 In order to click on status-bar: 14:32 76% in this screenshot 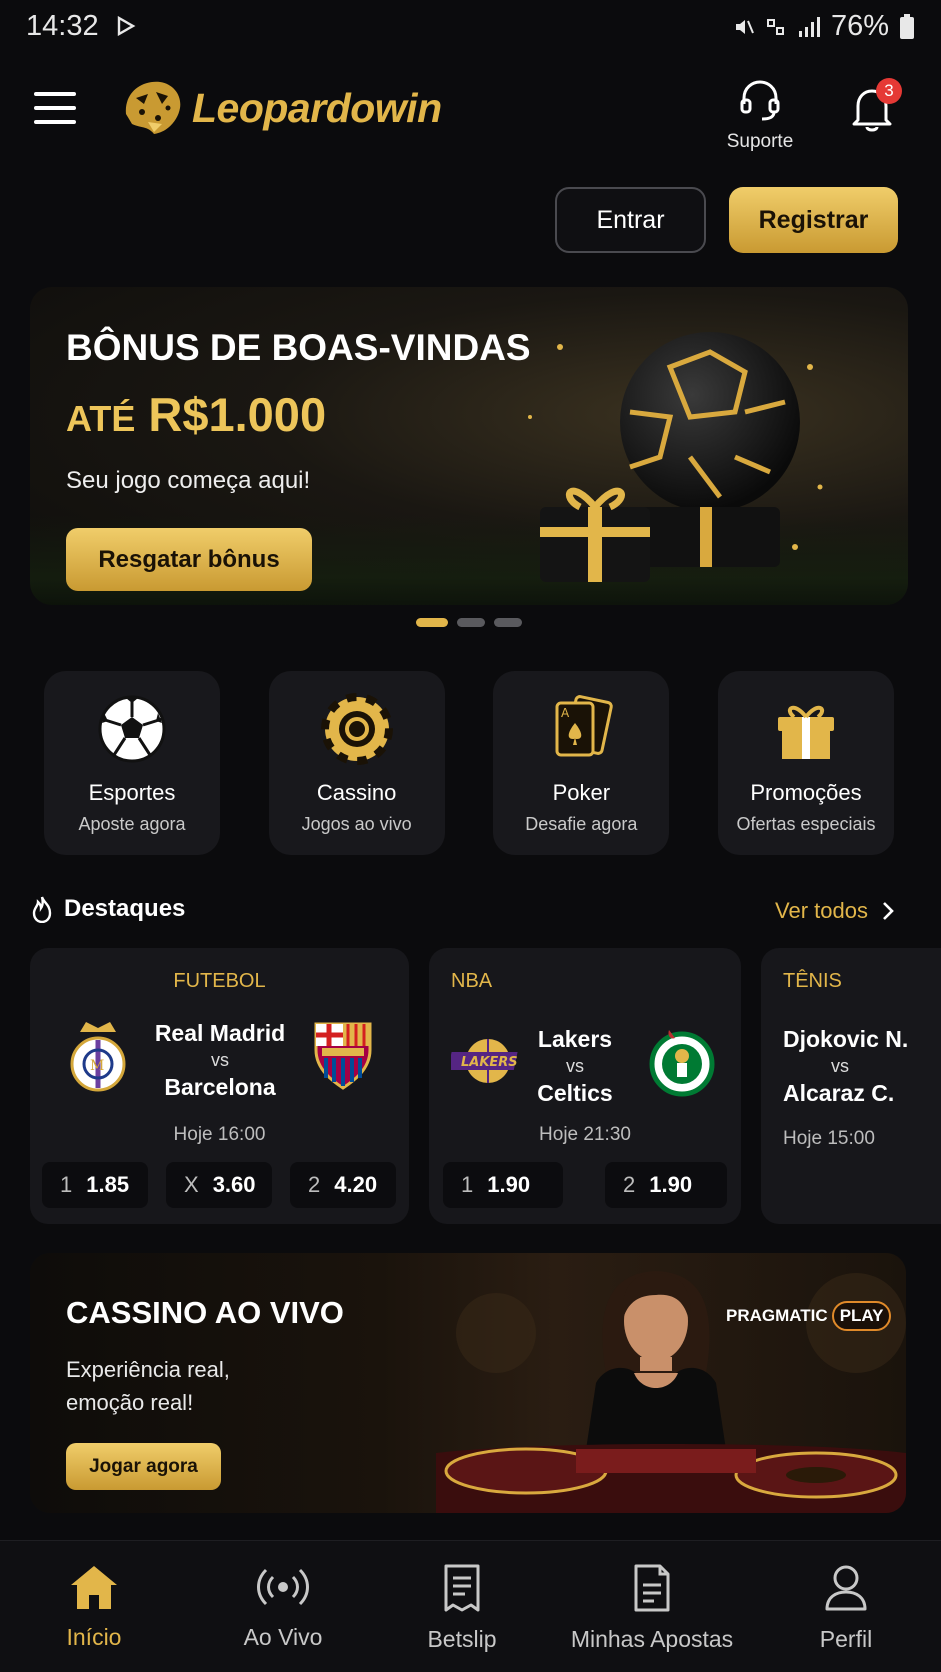, I will do `click(470, 26)`.